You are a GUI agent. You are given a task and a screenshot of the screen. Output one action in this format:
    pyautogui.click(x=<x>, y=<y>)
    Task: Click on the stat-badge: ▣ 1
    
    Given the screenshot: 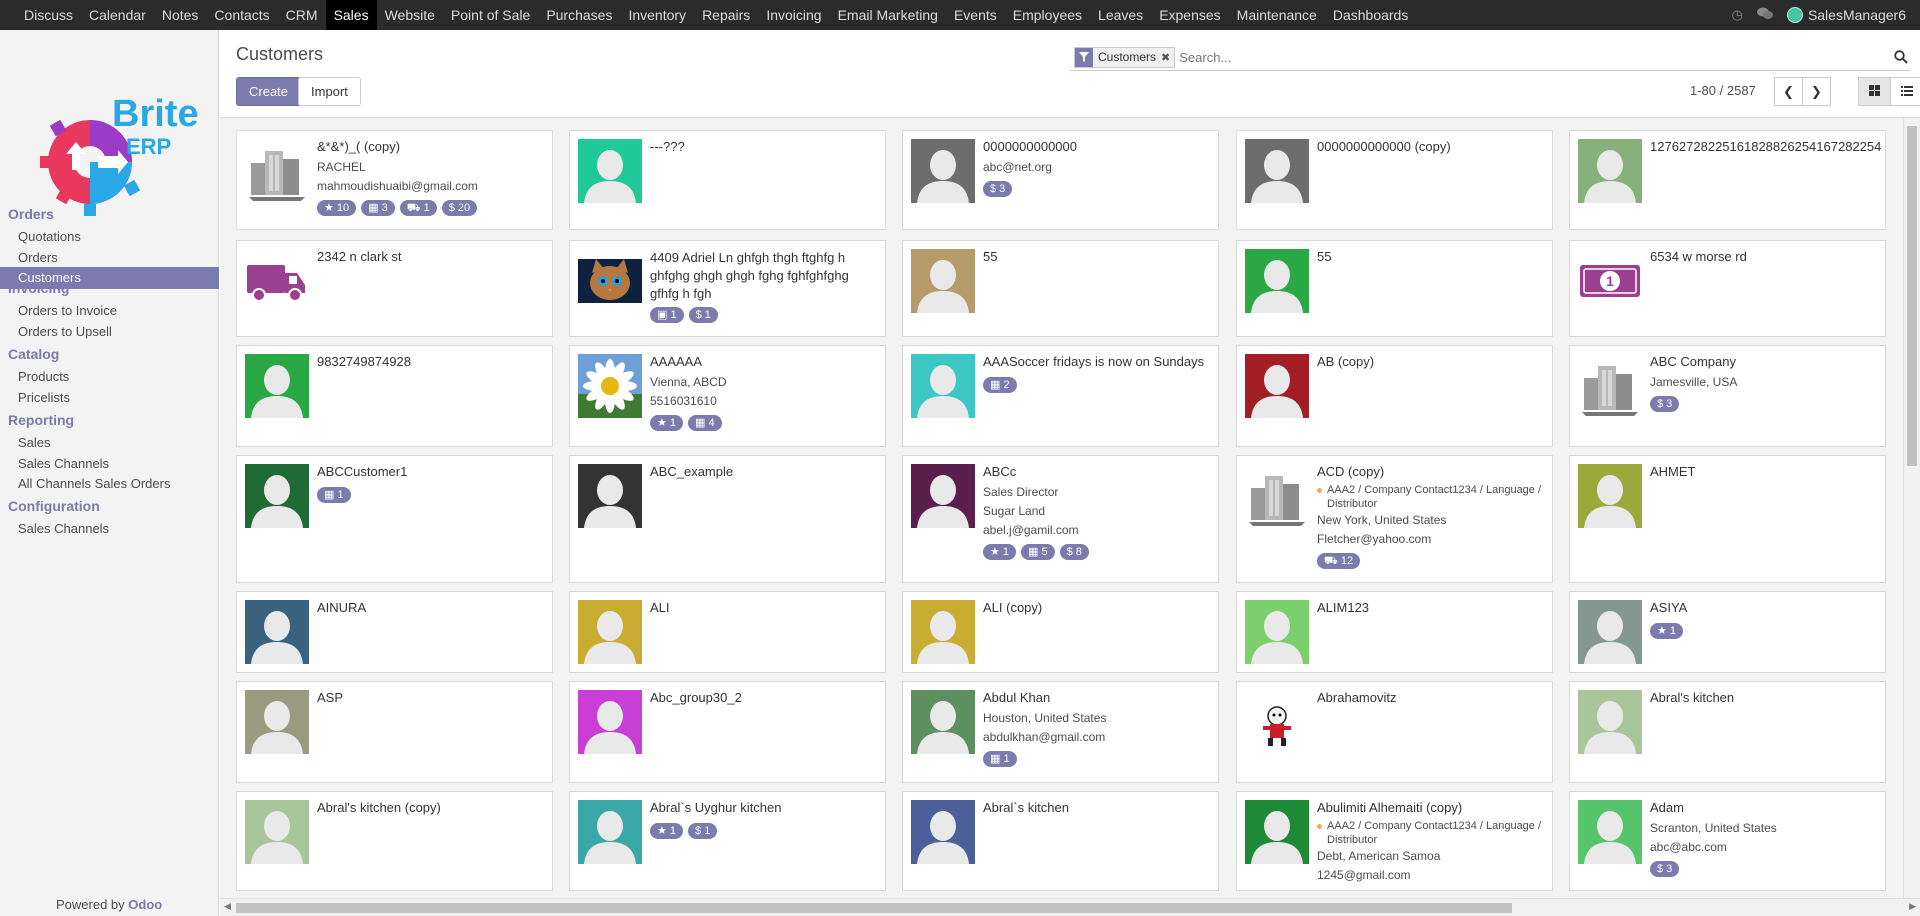 What is the action you would take?
    pyautogui.click(x=667, y=315)
    